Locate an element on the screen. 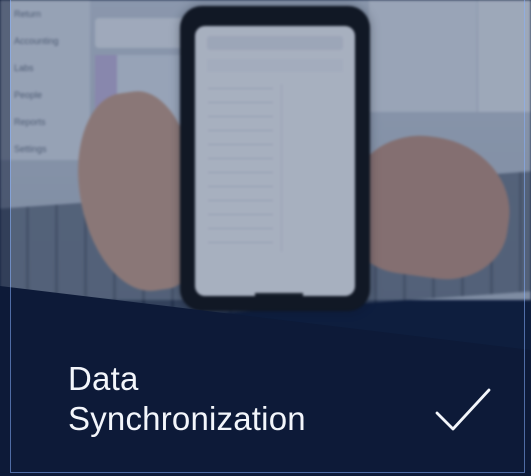 The image size is (531, 476). feature-title: Data Synchronization is located at coordinates (187, 398).